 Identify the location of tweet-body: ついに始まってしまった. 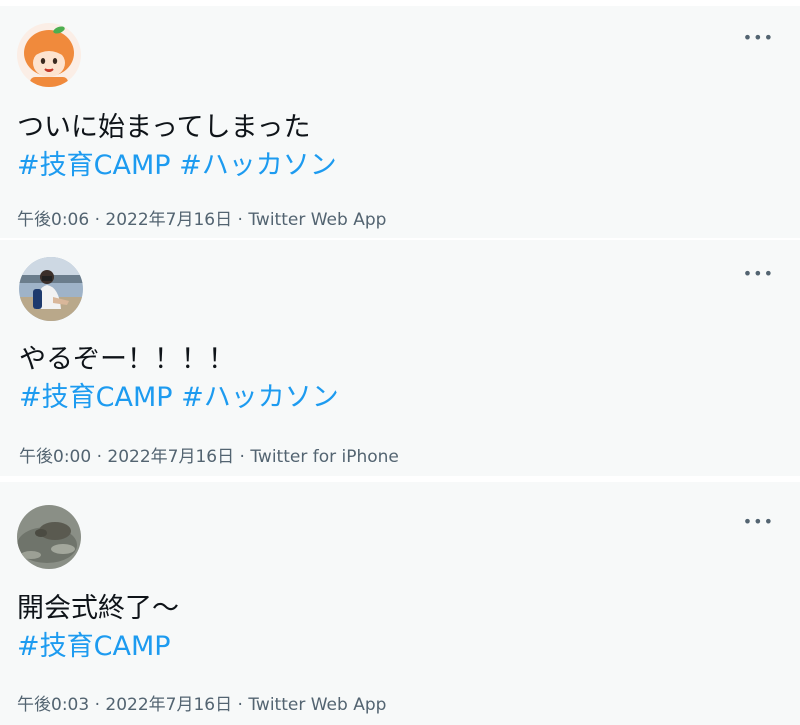
(164, 127).